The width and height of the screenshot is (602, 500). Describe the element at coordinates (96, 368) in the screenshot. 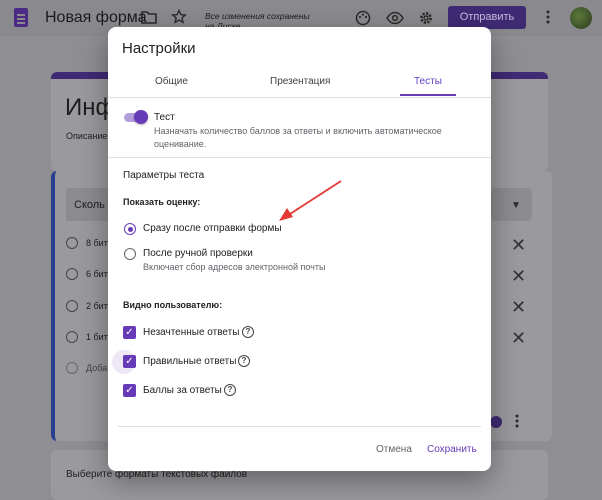

I see `add-option: Доба` at that location.